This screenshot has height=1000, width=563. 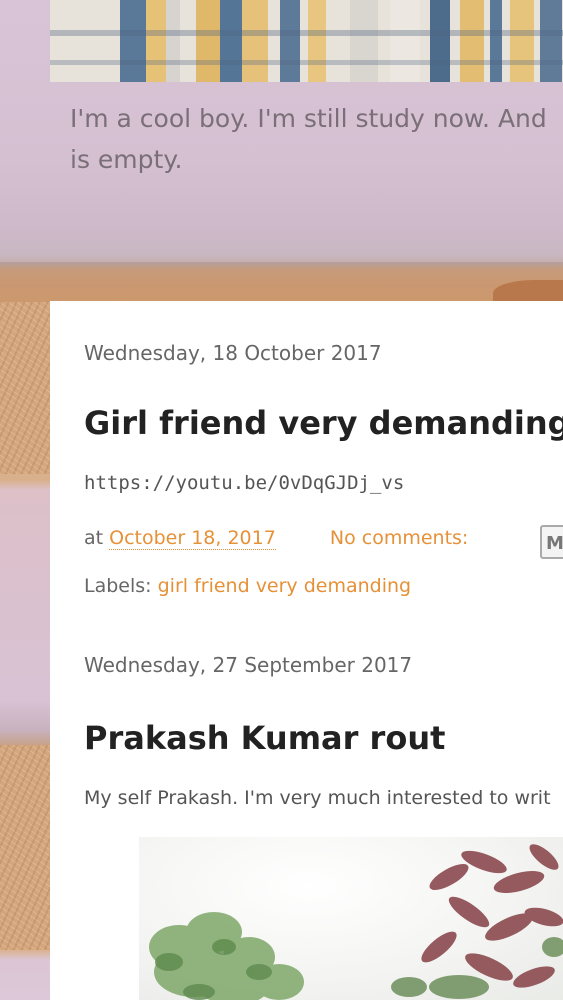 I want to click on email-share-icon: M, so click(x=554, y=543).